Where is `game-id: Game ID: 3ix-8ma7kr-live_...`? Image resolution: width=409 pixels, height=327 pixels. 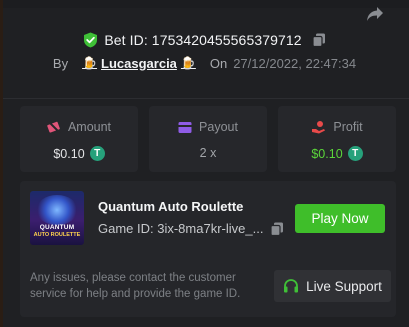
game-id: Game ID: 3ix-8ma7kr-live_... is located at coordinates (181, 228).